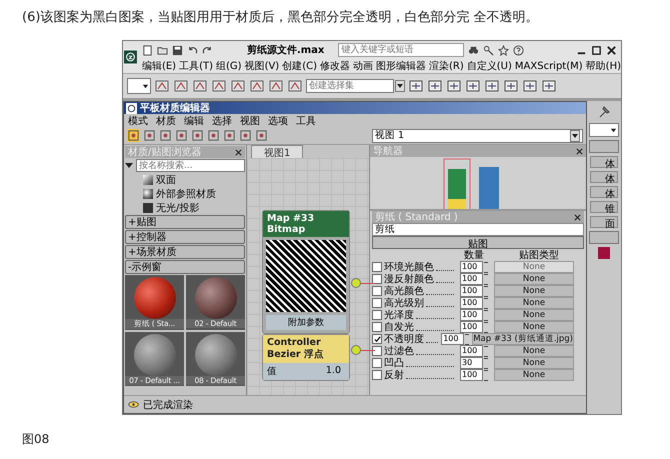  I want to click on binoculars-icon, so click(474, 50).